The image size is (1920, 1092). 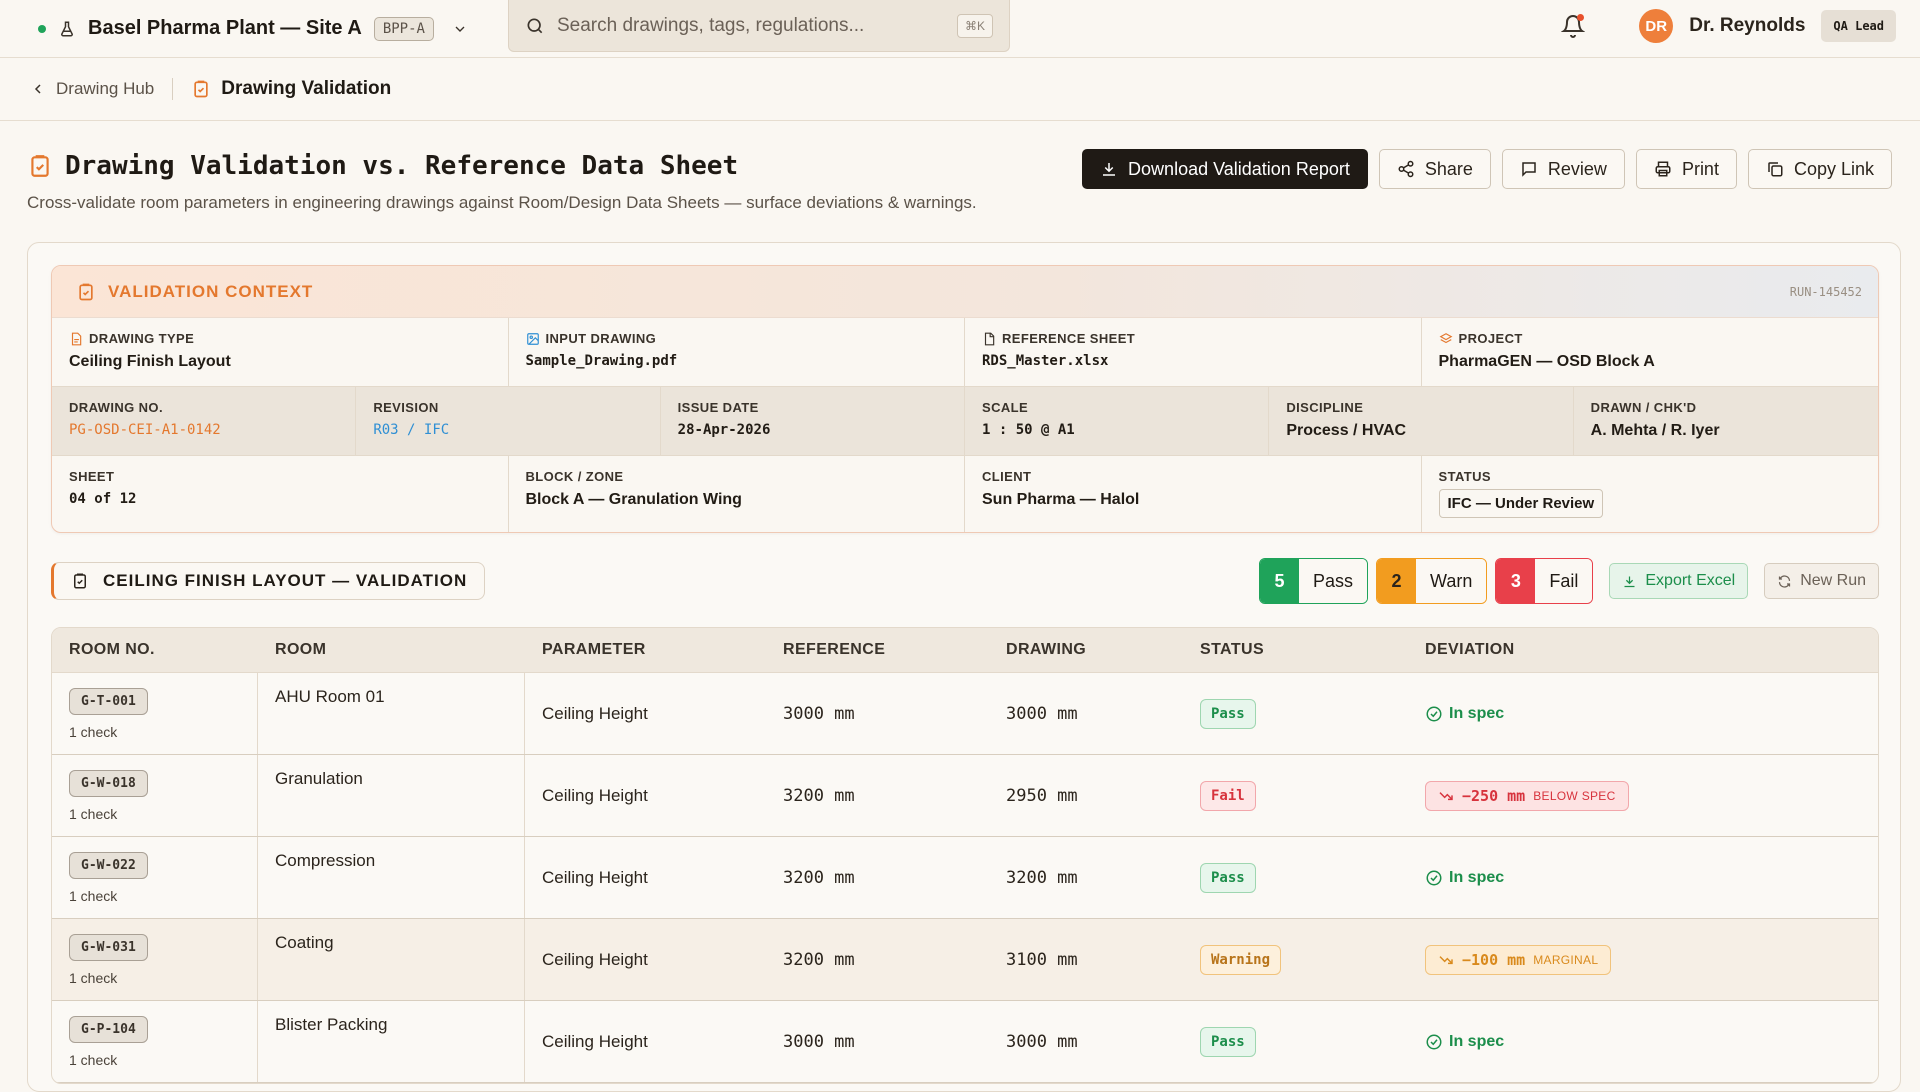 What do you see at coordinates (1821, 581) in the screenshot?
I see `new-run-button: New Run` at bounding box center [1821, 581].